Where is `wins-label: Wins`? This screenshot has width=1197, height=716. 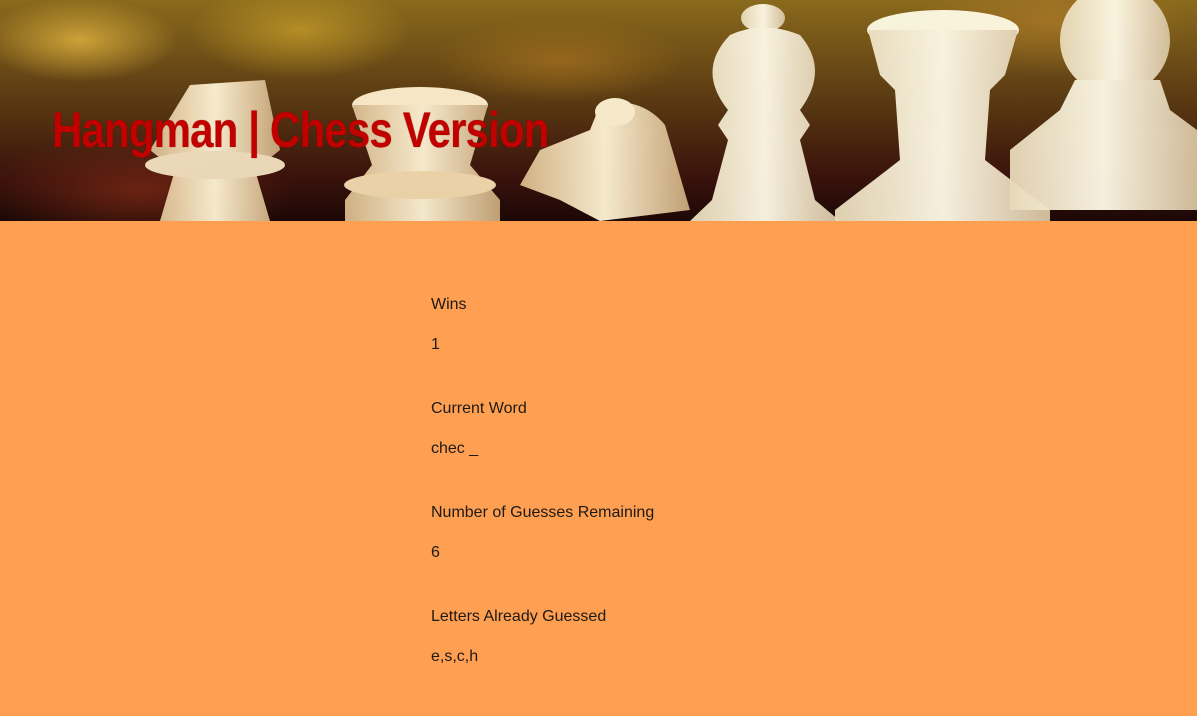
wins-label: Wins is located at coordinates (449, 304).